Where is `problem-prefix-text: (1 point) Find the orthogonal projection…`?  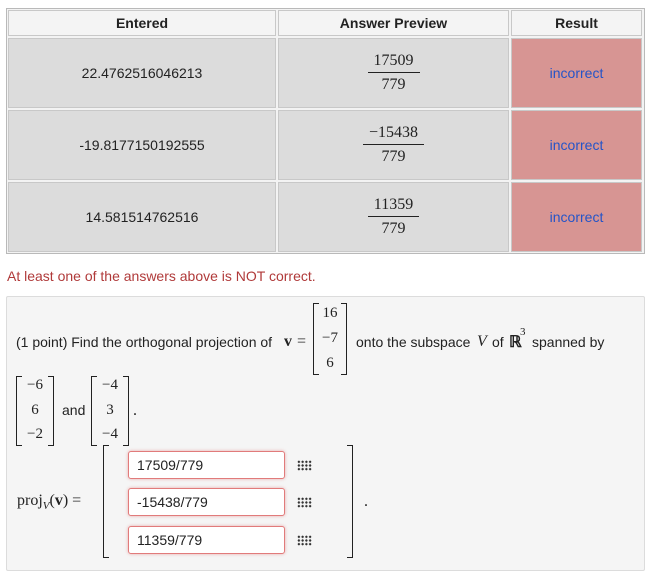
problem-prefix-text: (1 point) Find the orthogonal projection… is located at coordinates (144, 342).